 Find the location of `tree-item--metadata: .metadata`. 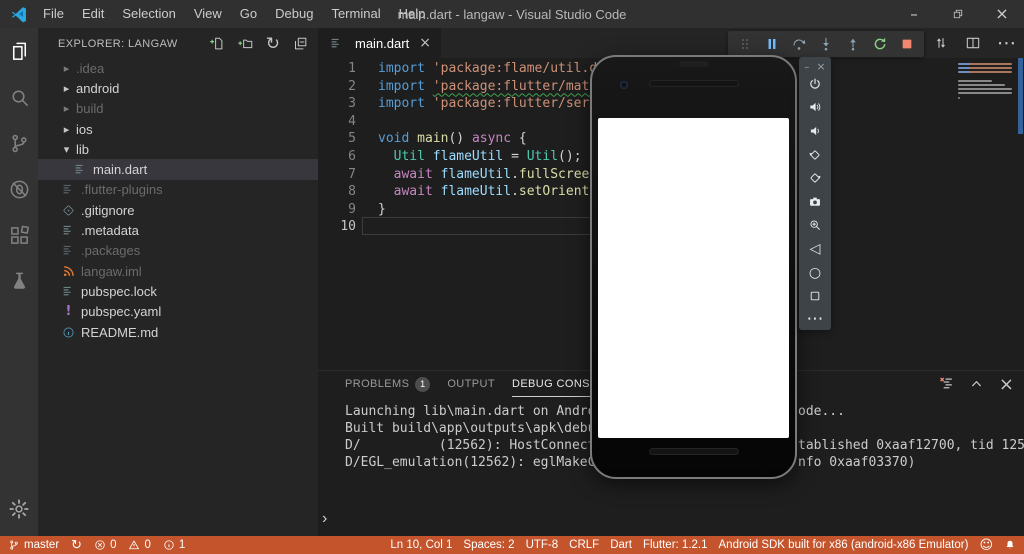

tree-item--metadata: .metadata is located at coordinates (178, 230).